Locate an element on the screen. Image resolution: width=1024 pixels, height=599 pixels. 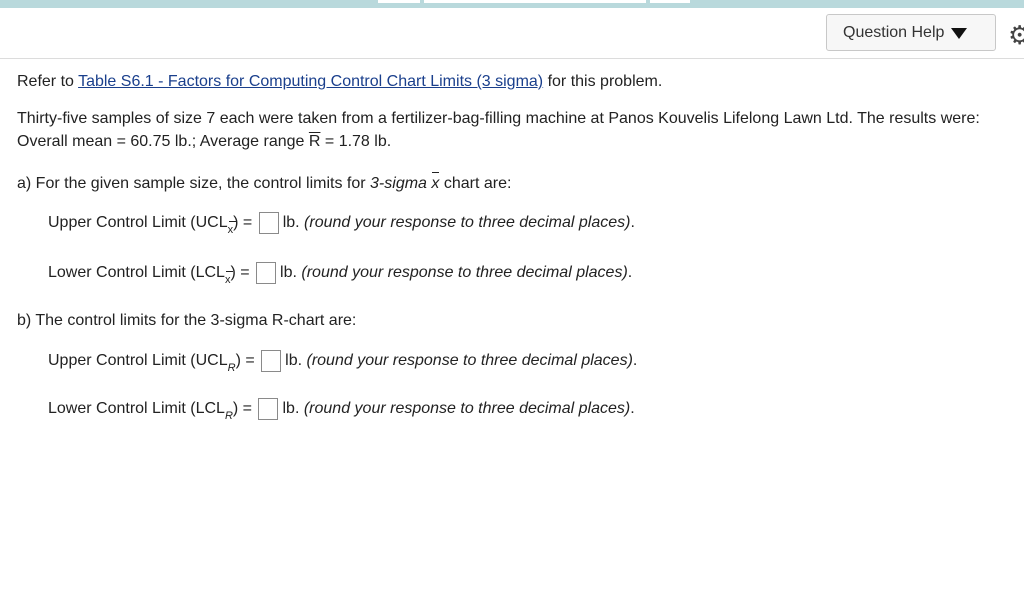
ucl-r-subscript: R is located at coordinates (231, 368).